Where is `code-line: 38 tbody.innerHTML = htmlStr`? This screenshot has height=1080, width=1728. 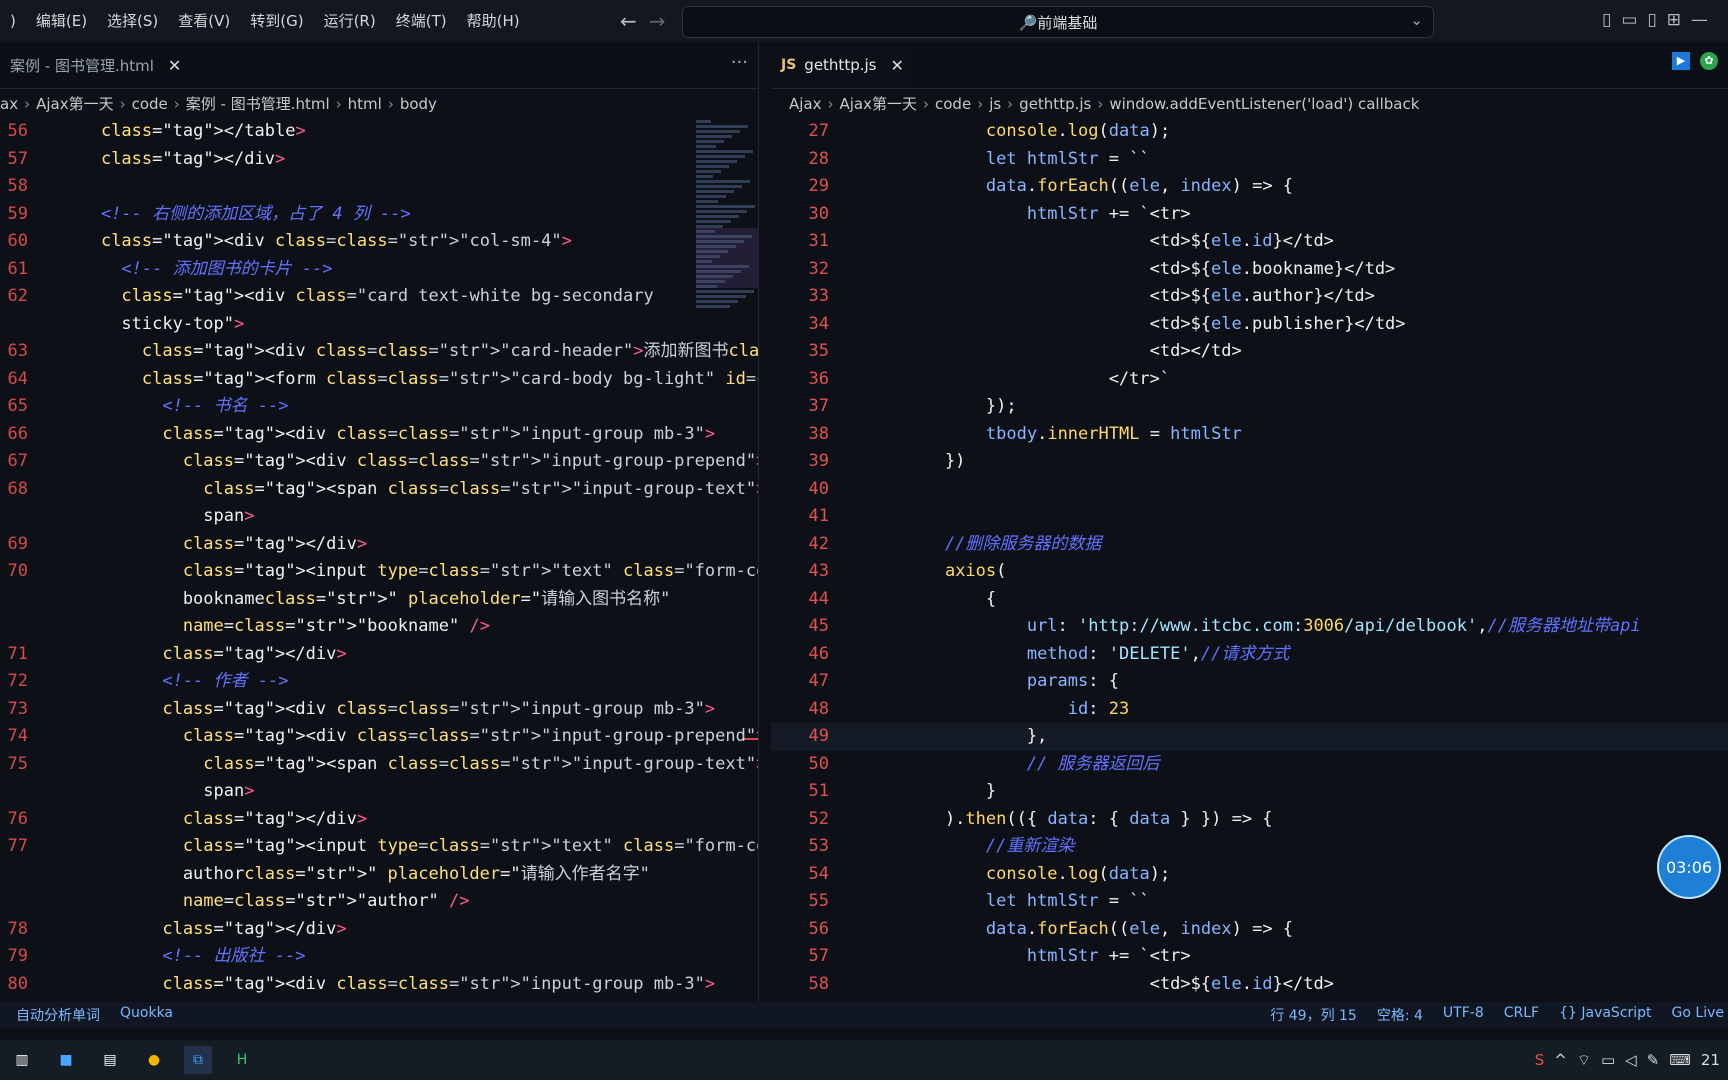 code-line: 38 tbody.innerHTML = htmlStr is located at coordinates (1249, 435).